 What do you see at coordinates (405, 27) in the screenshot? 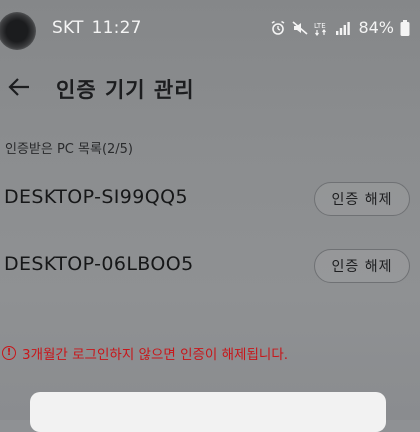
I see `battery-icon` at bounding box center [405, 27].